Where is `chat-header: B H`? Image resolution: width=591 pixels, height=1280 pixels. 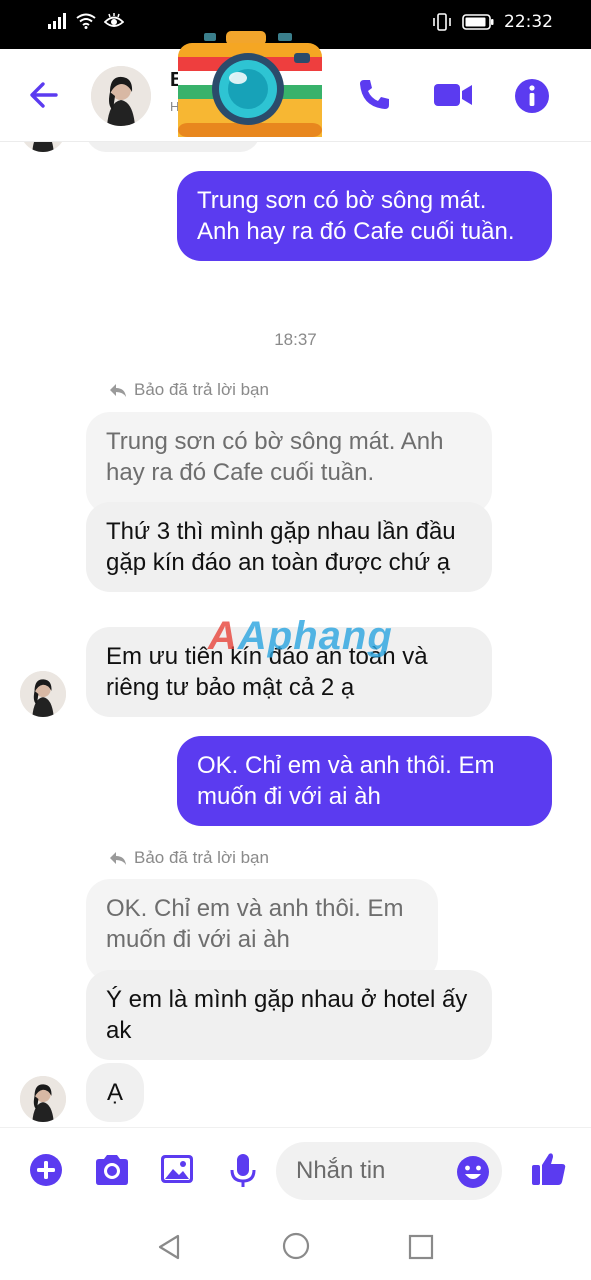
chat-header: B H is located at coordinates (295, 86).